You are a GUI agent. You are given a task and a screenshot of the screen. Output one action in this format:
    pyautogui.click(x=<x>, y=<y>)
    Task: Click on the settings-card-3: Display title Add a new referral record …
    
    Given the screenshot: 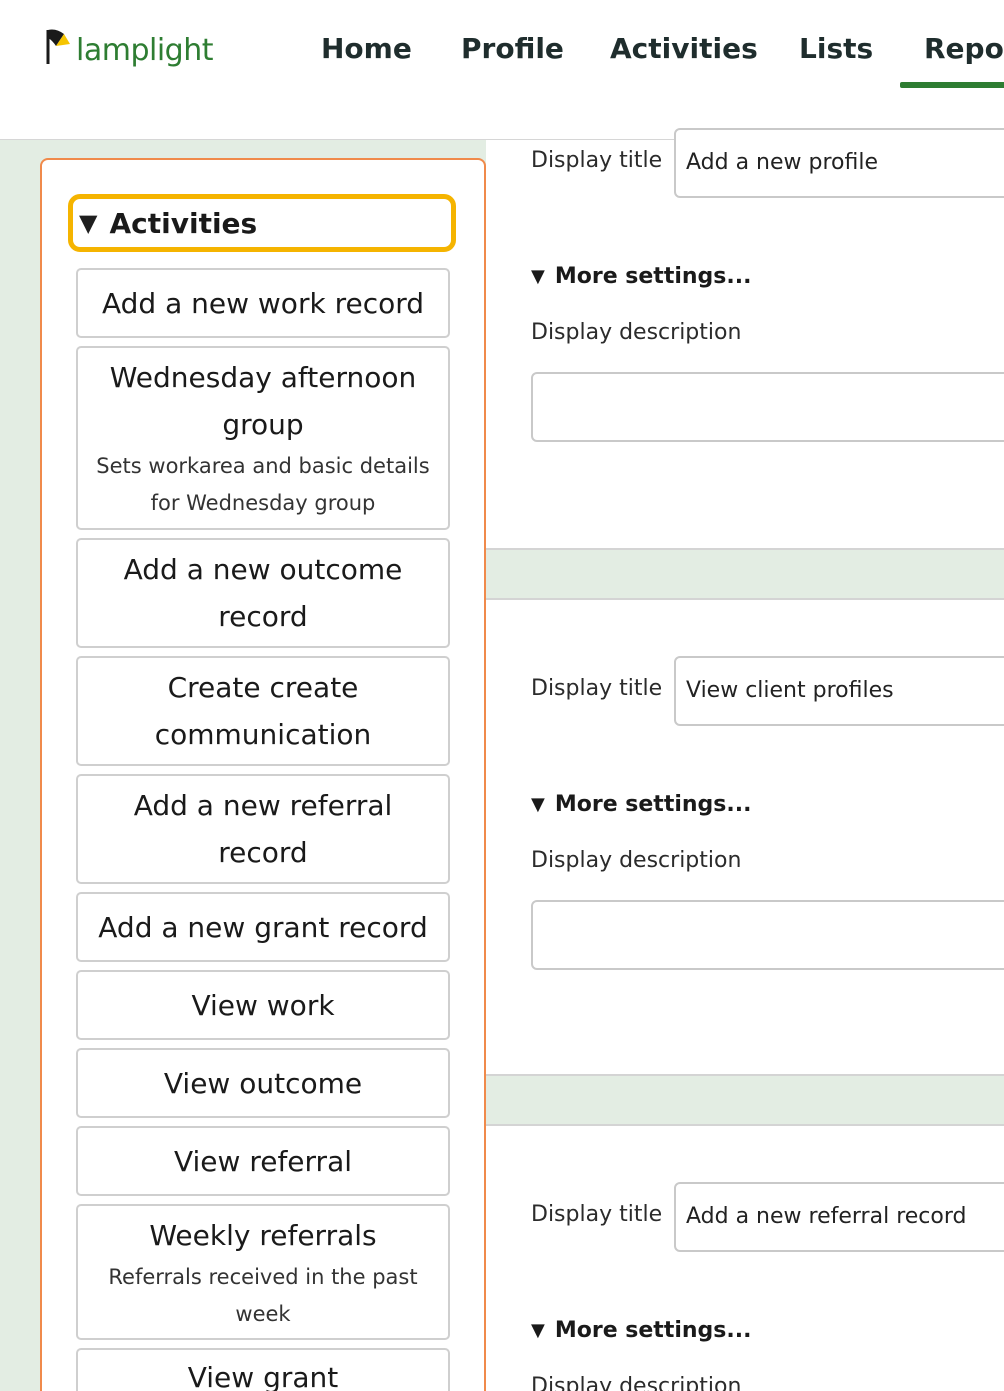 What is the action you would take?
    pyautogui.click(x=745, y=1257)
    